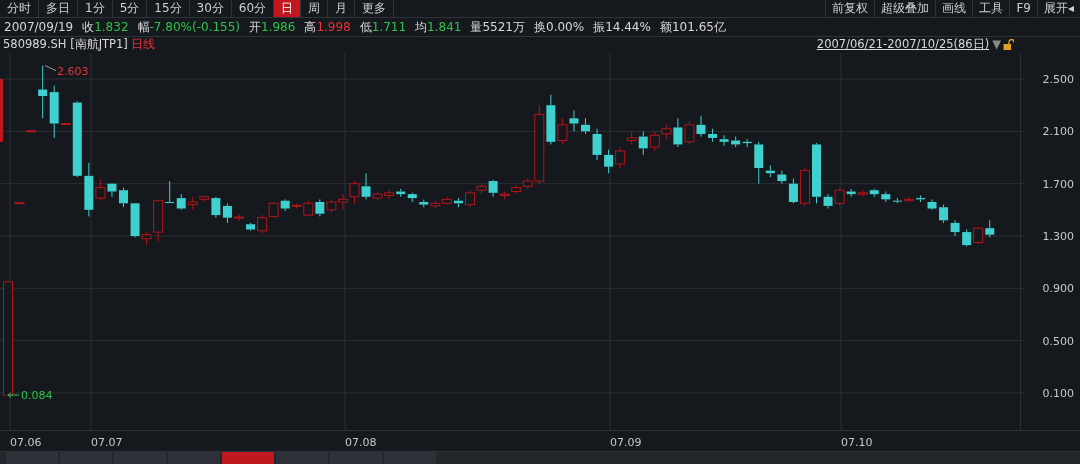  What do you see at coordinates (105, 27) in the screenshot?
I see `quote-item: 收1.832` at bounding box center [105, 27].